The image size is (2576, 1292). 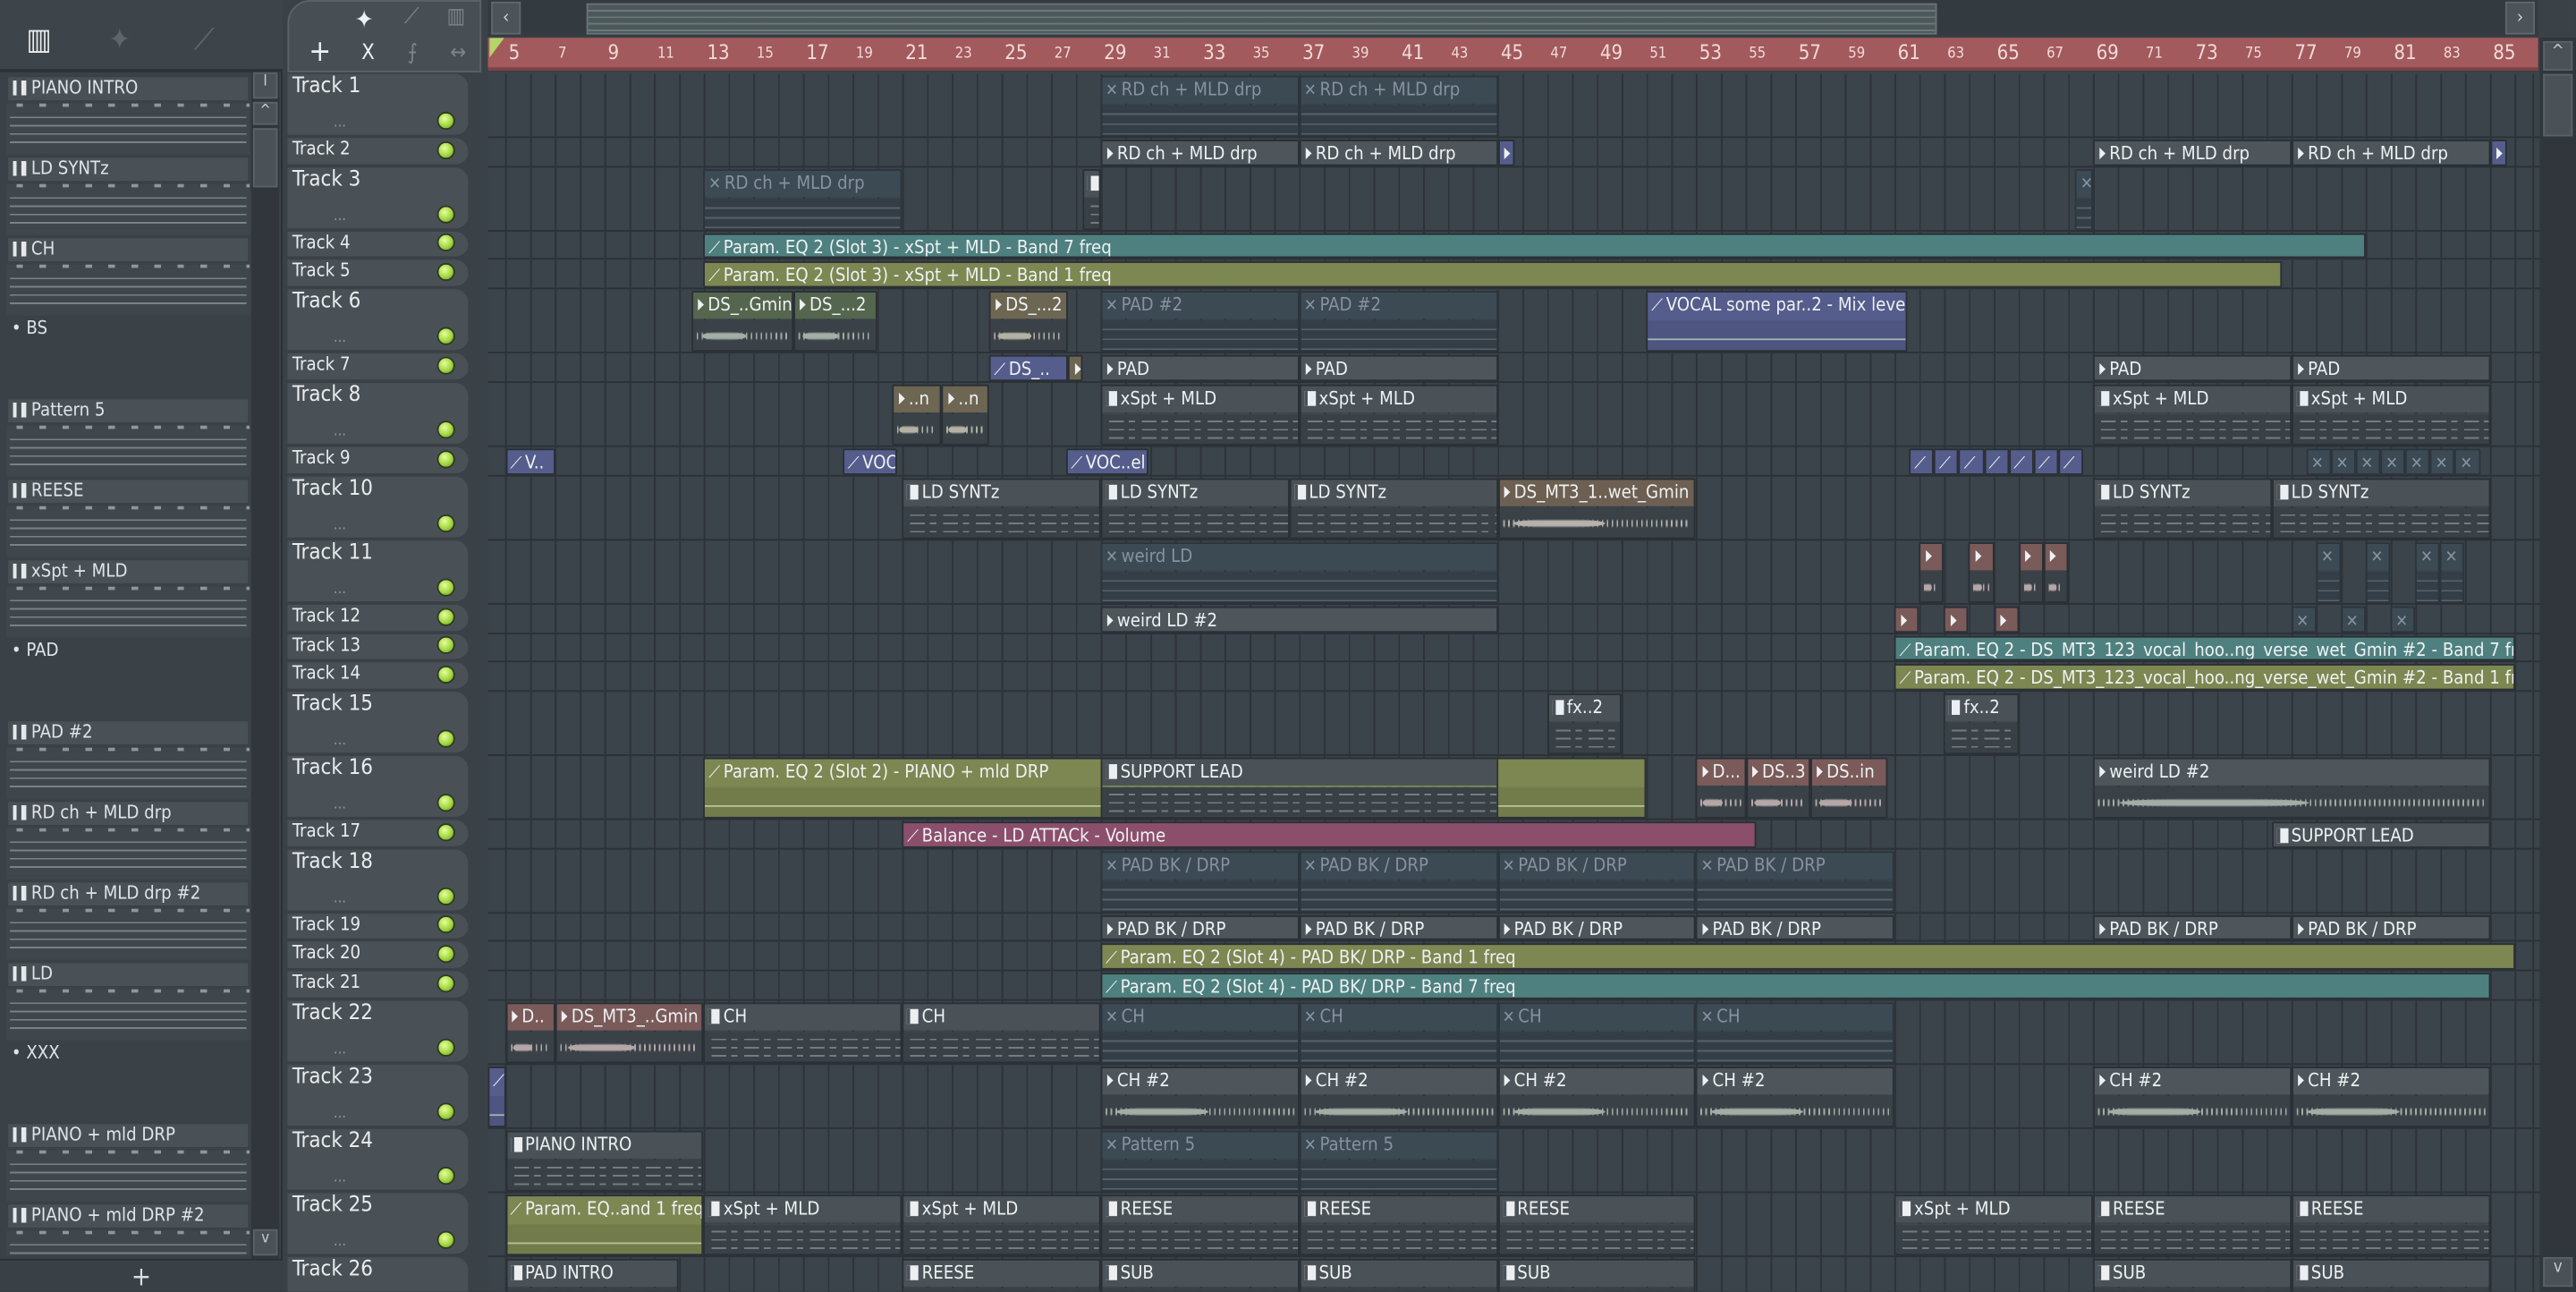 What do you see at coordinates (1329, 835) in the screenshot?
I see `automation-clip: ⟋ Balance - LD ATTACk - Volume` at bounding box center [1329, 835].